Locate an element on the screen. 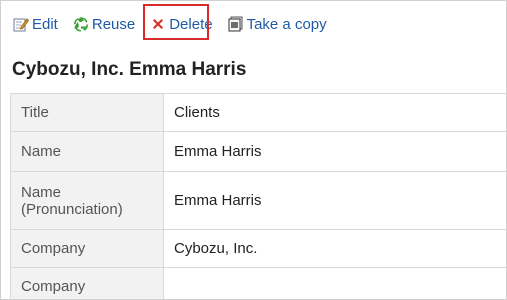 This screenshot has height=300, width=507. table-row: Name Emma Harris is located at coordinates (258, 151).